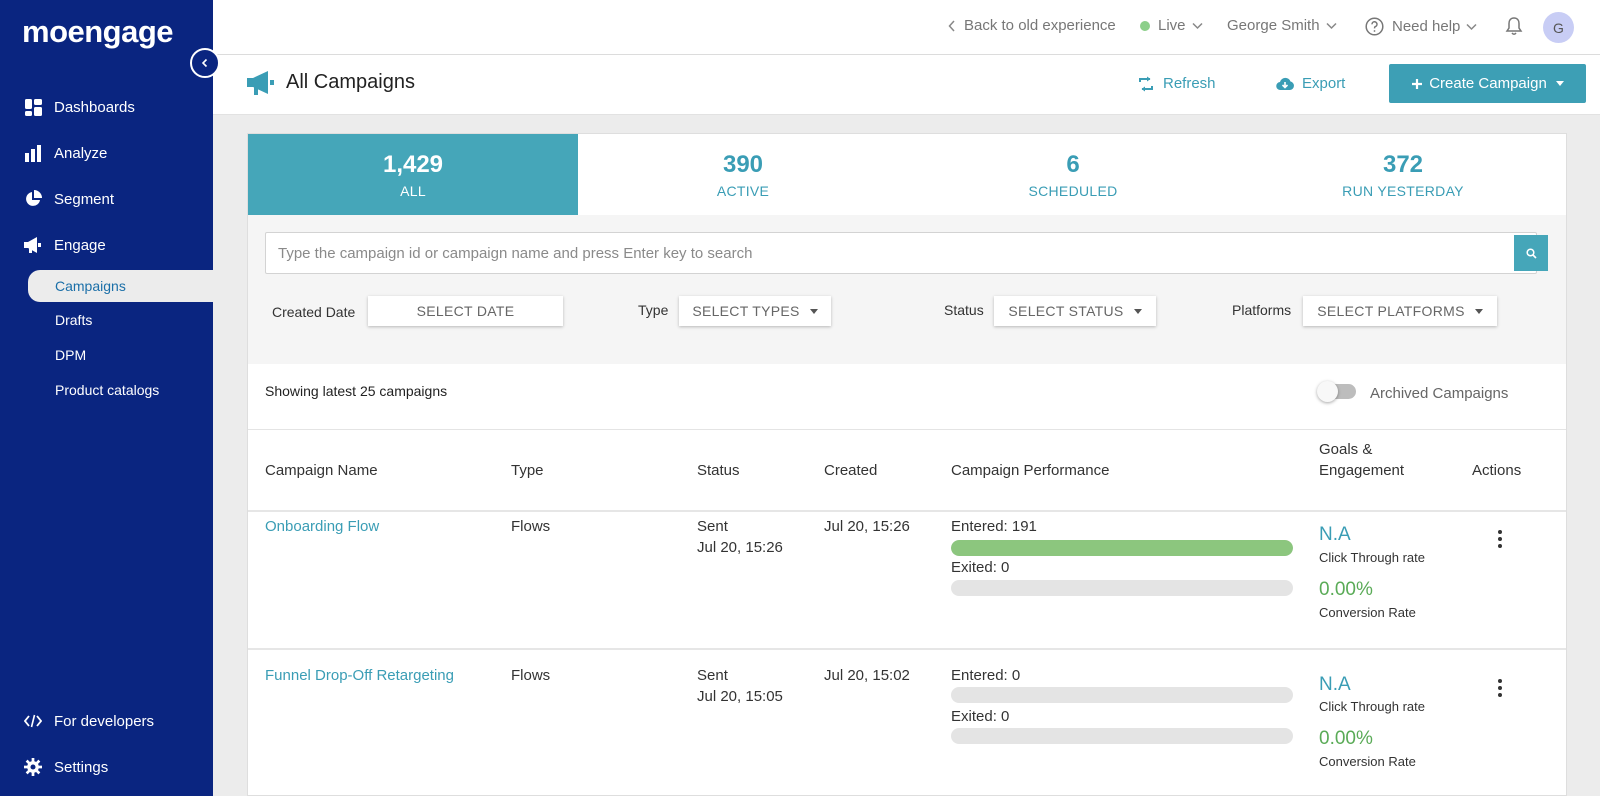 Image resolution: width=1600 pixels, height=796 pixels. What do you see at coordinates (120, 286) in the screenshot?
I see `sidebar-subitem-campaigns: Campaigns` at bounding box center [120, 286].